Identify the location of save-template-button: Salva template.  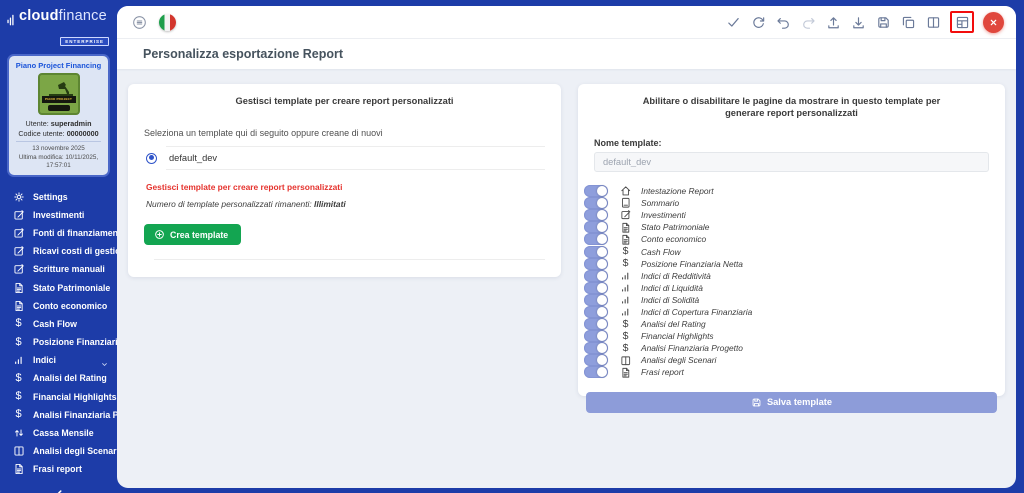
(791, 402).